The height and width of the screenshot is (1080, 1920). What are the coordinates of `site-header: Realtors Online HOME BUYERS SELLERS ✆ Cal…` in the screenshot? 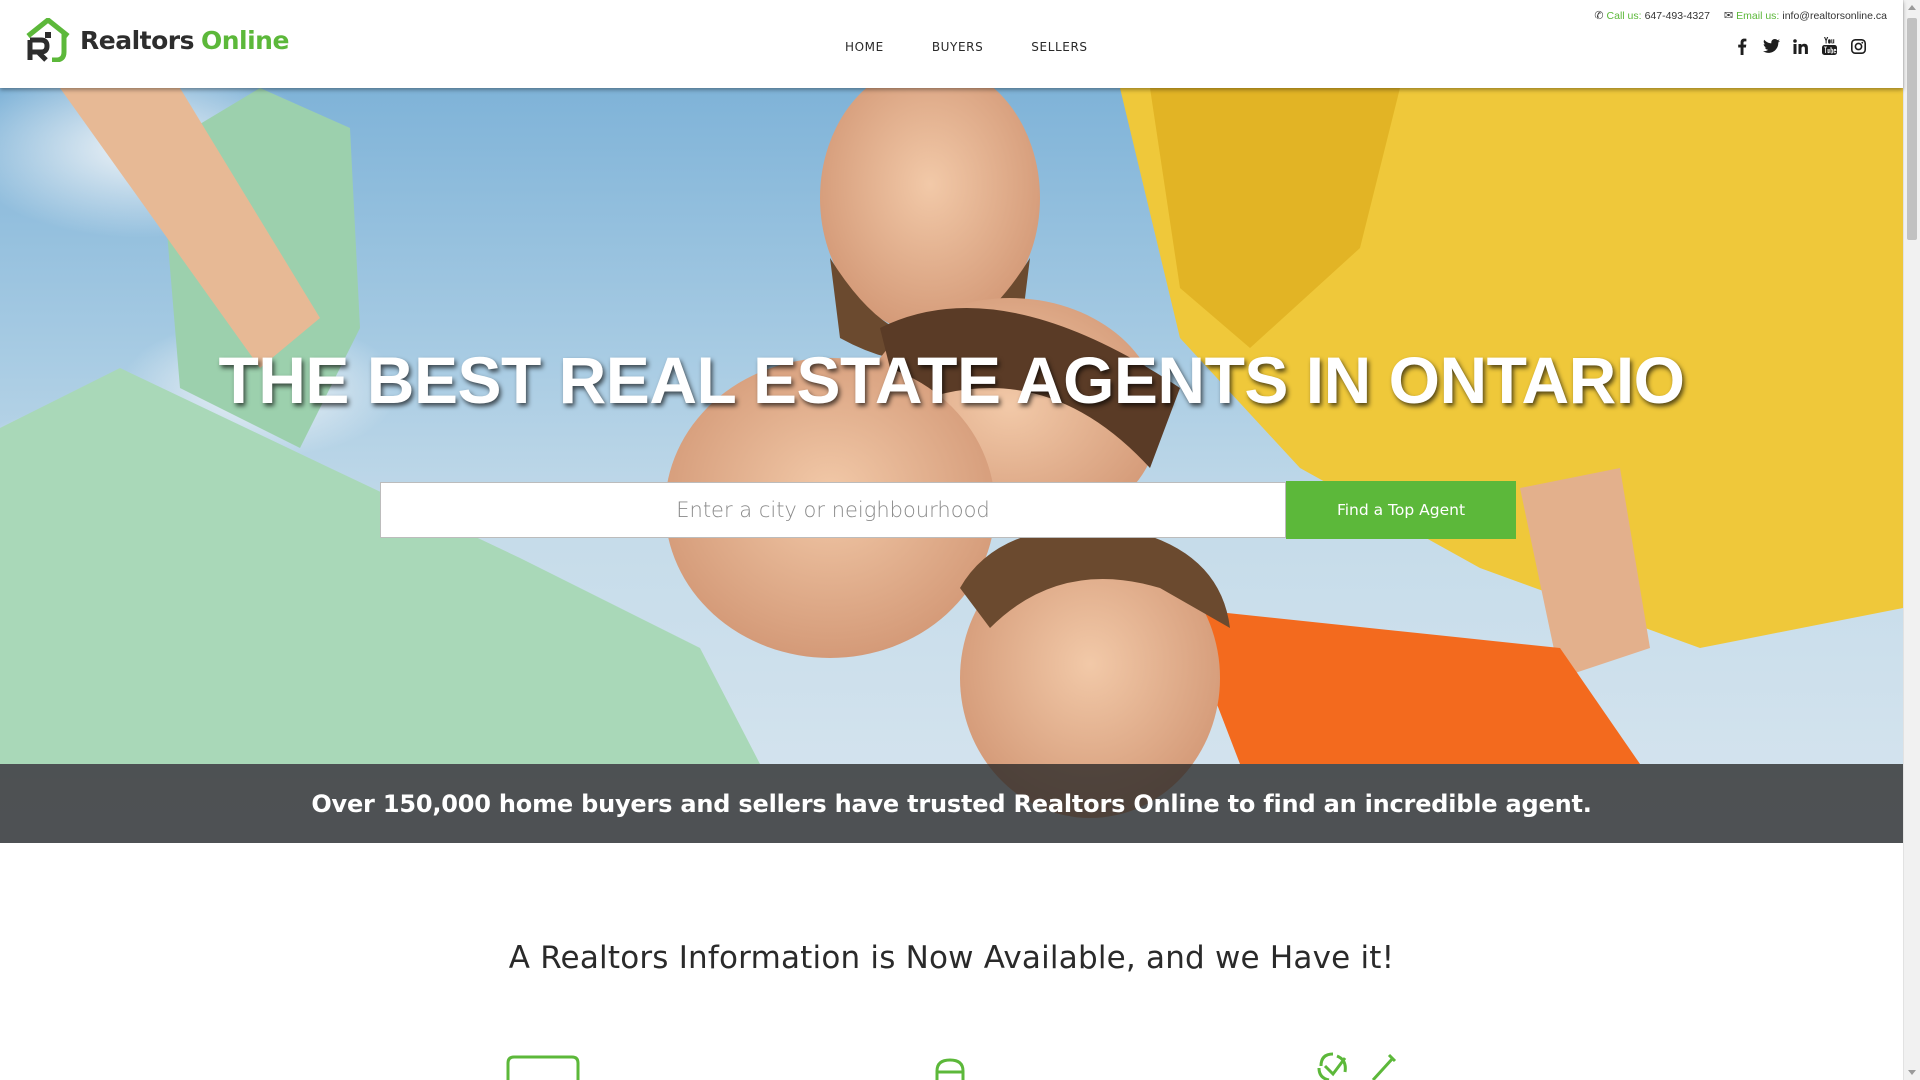 It's located at (951, 44).